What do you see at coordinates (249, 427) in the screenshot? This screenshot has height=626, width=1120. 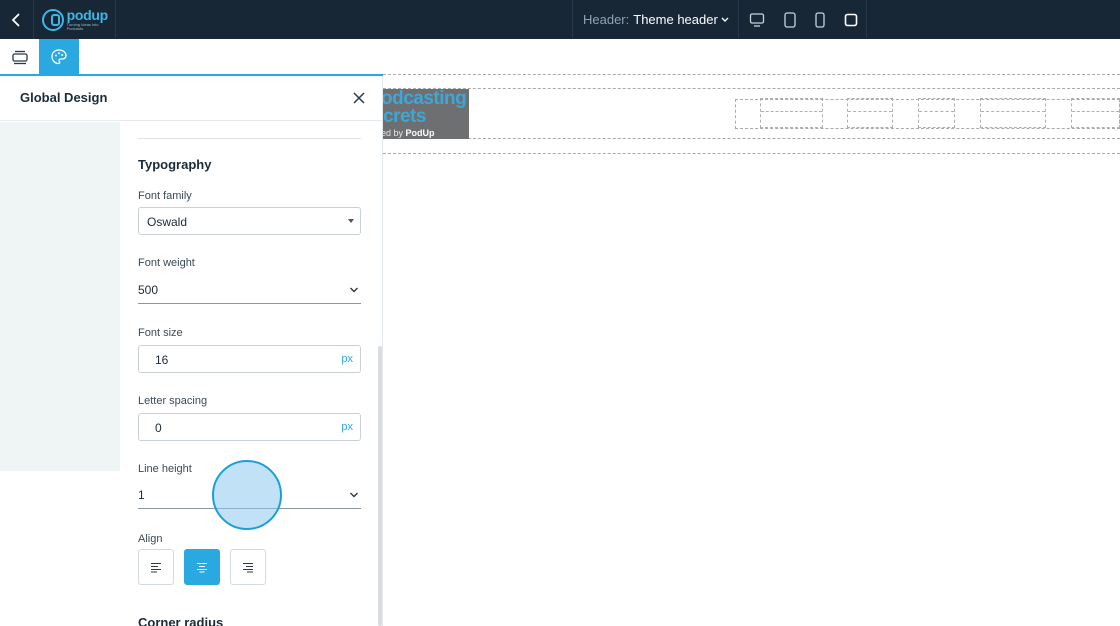 I see `letter-spacing-input: 0 px` at bounding box center [249, 427].